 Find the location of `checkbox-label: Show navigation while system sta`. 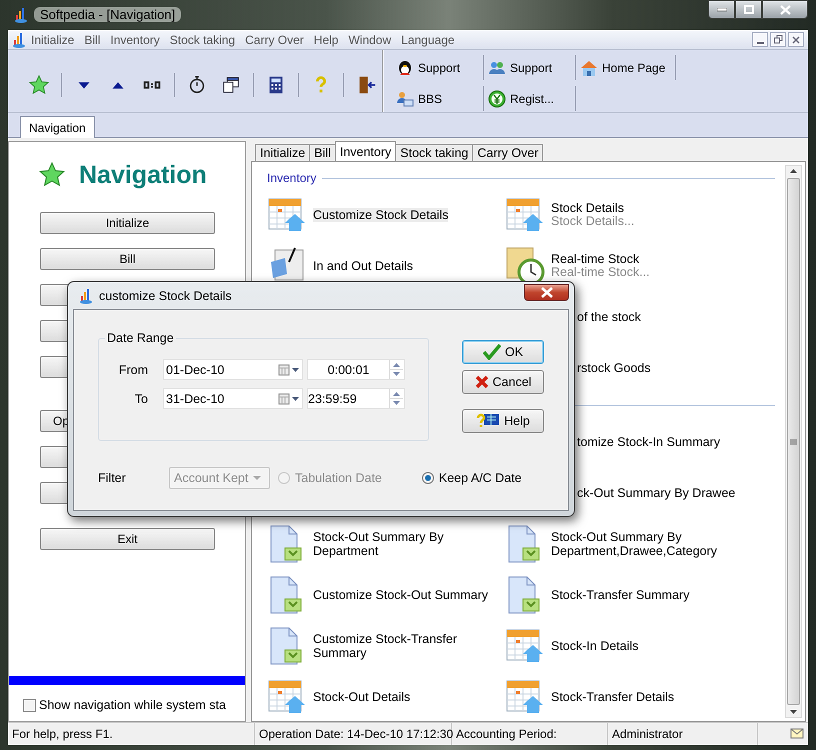

checkbox-label: Show navigation while system sta is located at coordinates (132, 705).